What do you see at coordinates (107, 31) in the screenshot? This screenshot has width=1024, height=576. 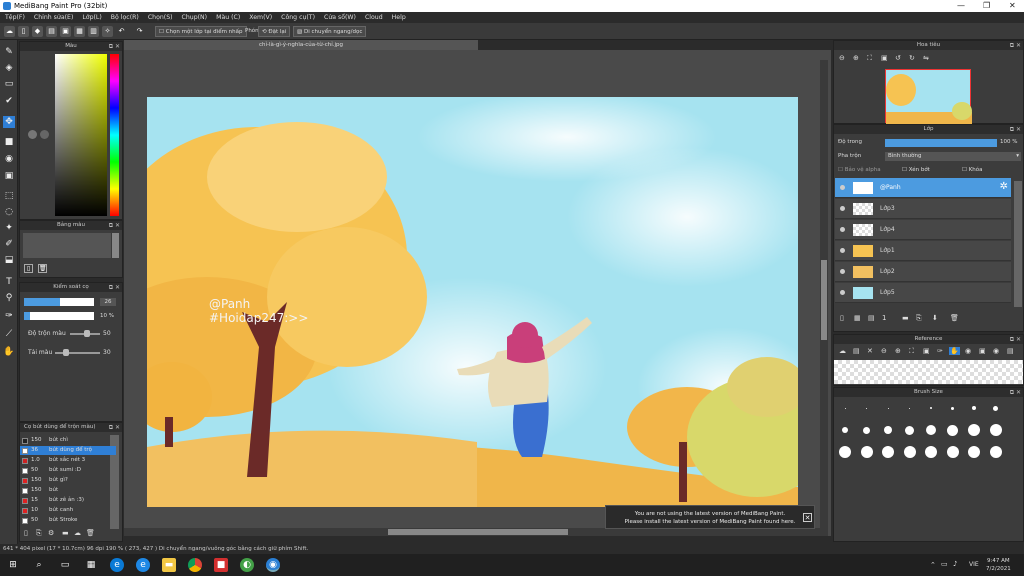 I see `settings-icon: ✧` at bounding box center [107, 31].